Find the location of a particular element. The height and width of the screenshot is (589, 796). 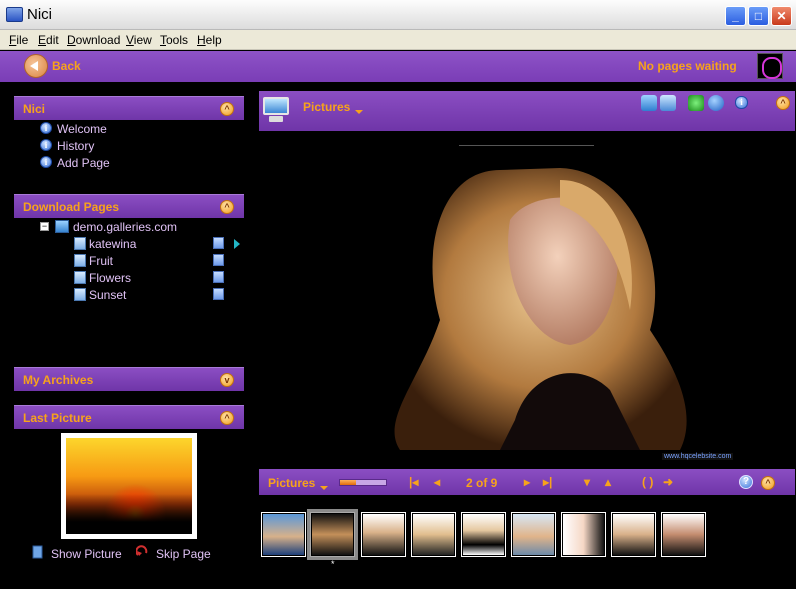

tree-page-fruit: Fruit is located at coordinates (101, 261).